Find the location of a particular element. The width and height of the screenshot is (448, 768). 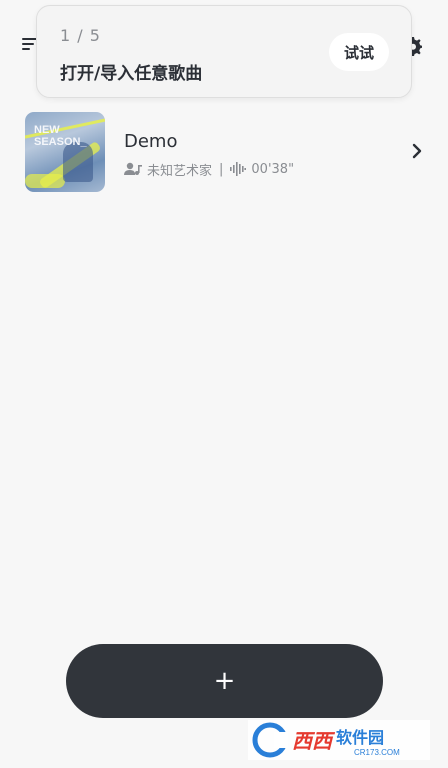

try-button: 试试 is located at coordinates (359, 52).